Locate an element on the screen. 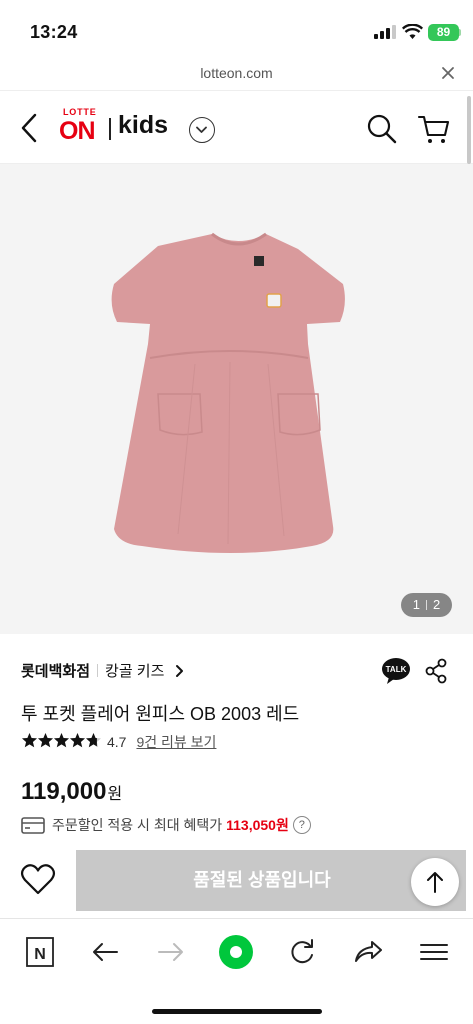 The image size is (473, 1024). signal-icon is located at coordinates (385, 32).